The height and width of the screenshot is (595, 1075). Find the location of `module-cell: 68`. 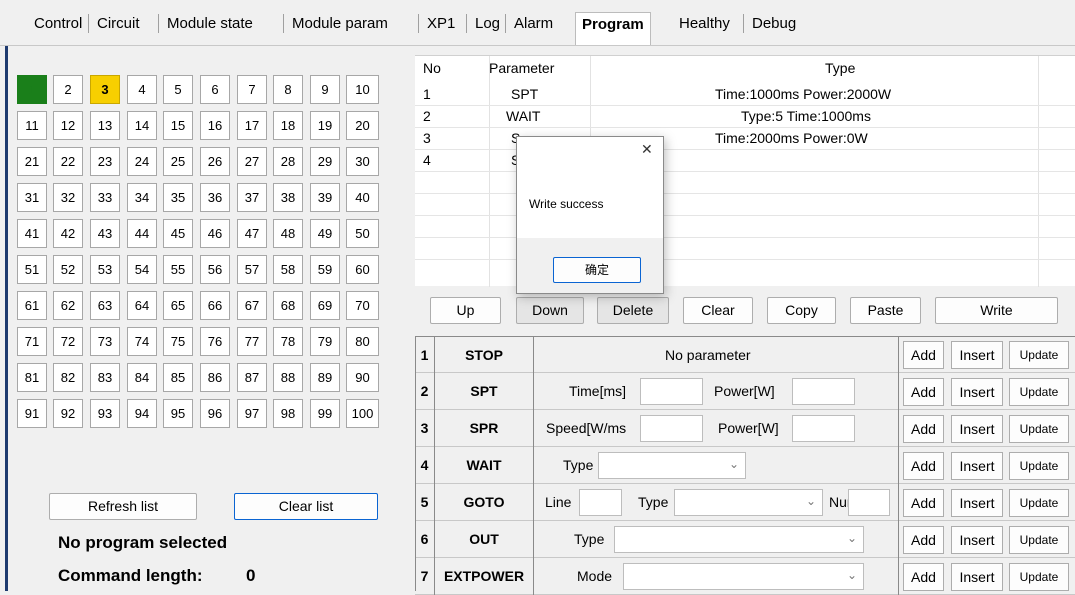

module-cell: 68 is located at coordinates (288, 305).